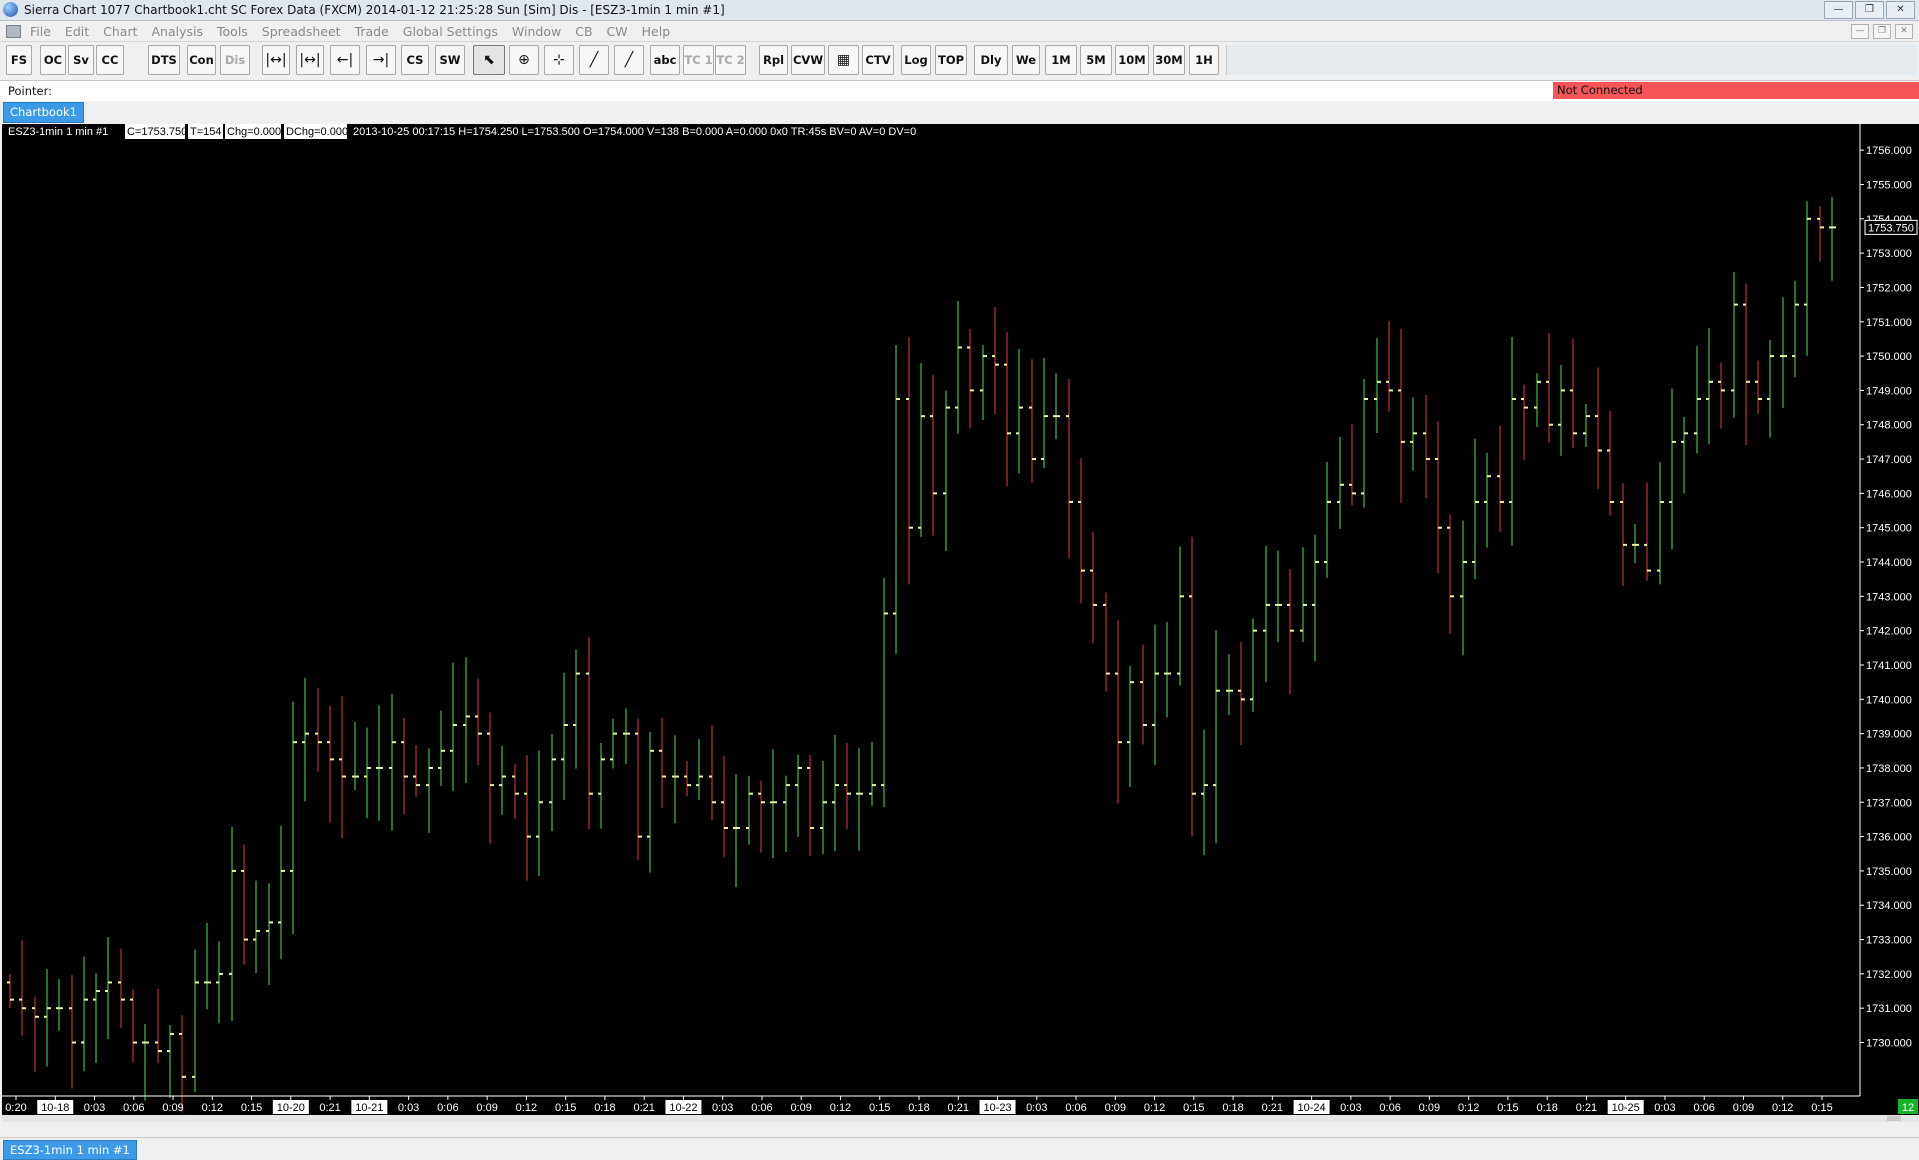 The width and height of the screenshot is (1919, 1160). I want to click on menu-analysis: Analysis, so click(178, 31).